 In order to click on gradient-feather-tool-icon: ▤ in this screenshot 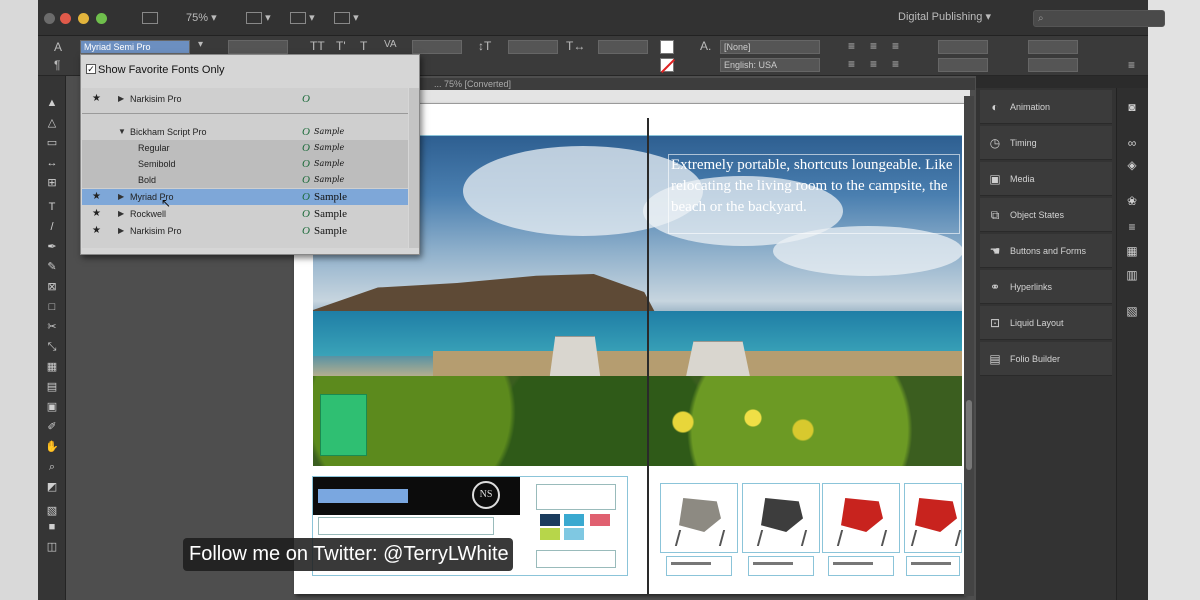, I will do `click(52, 387)`.